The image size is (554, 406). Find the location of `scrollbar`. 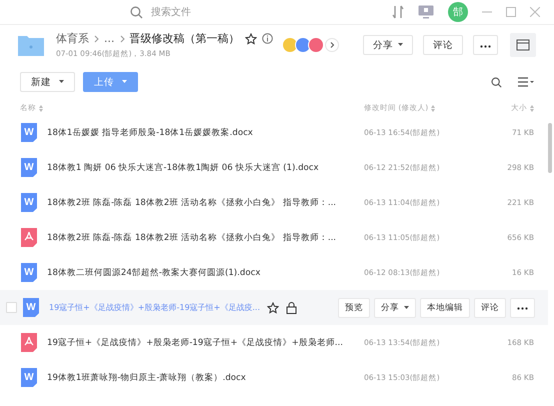

scrollbar is located at coordinates (550, 148).